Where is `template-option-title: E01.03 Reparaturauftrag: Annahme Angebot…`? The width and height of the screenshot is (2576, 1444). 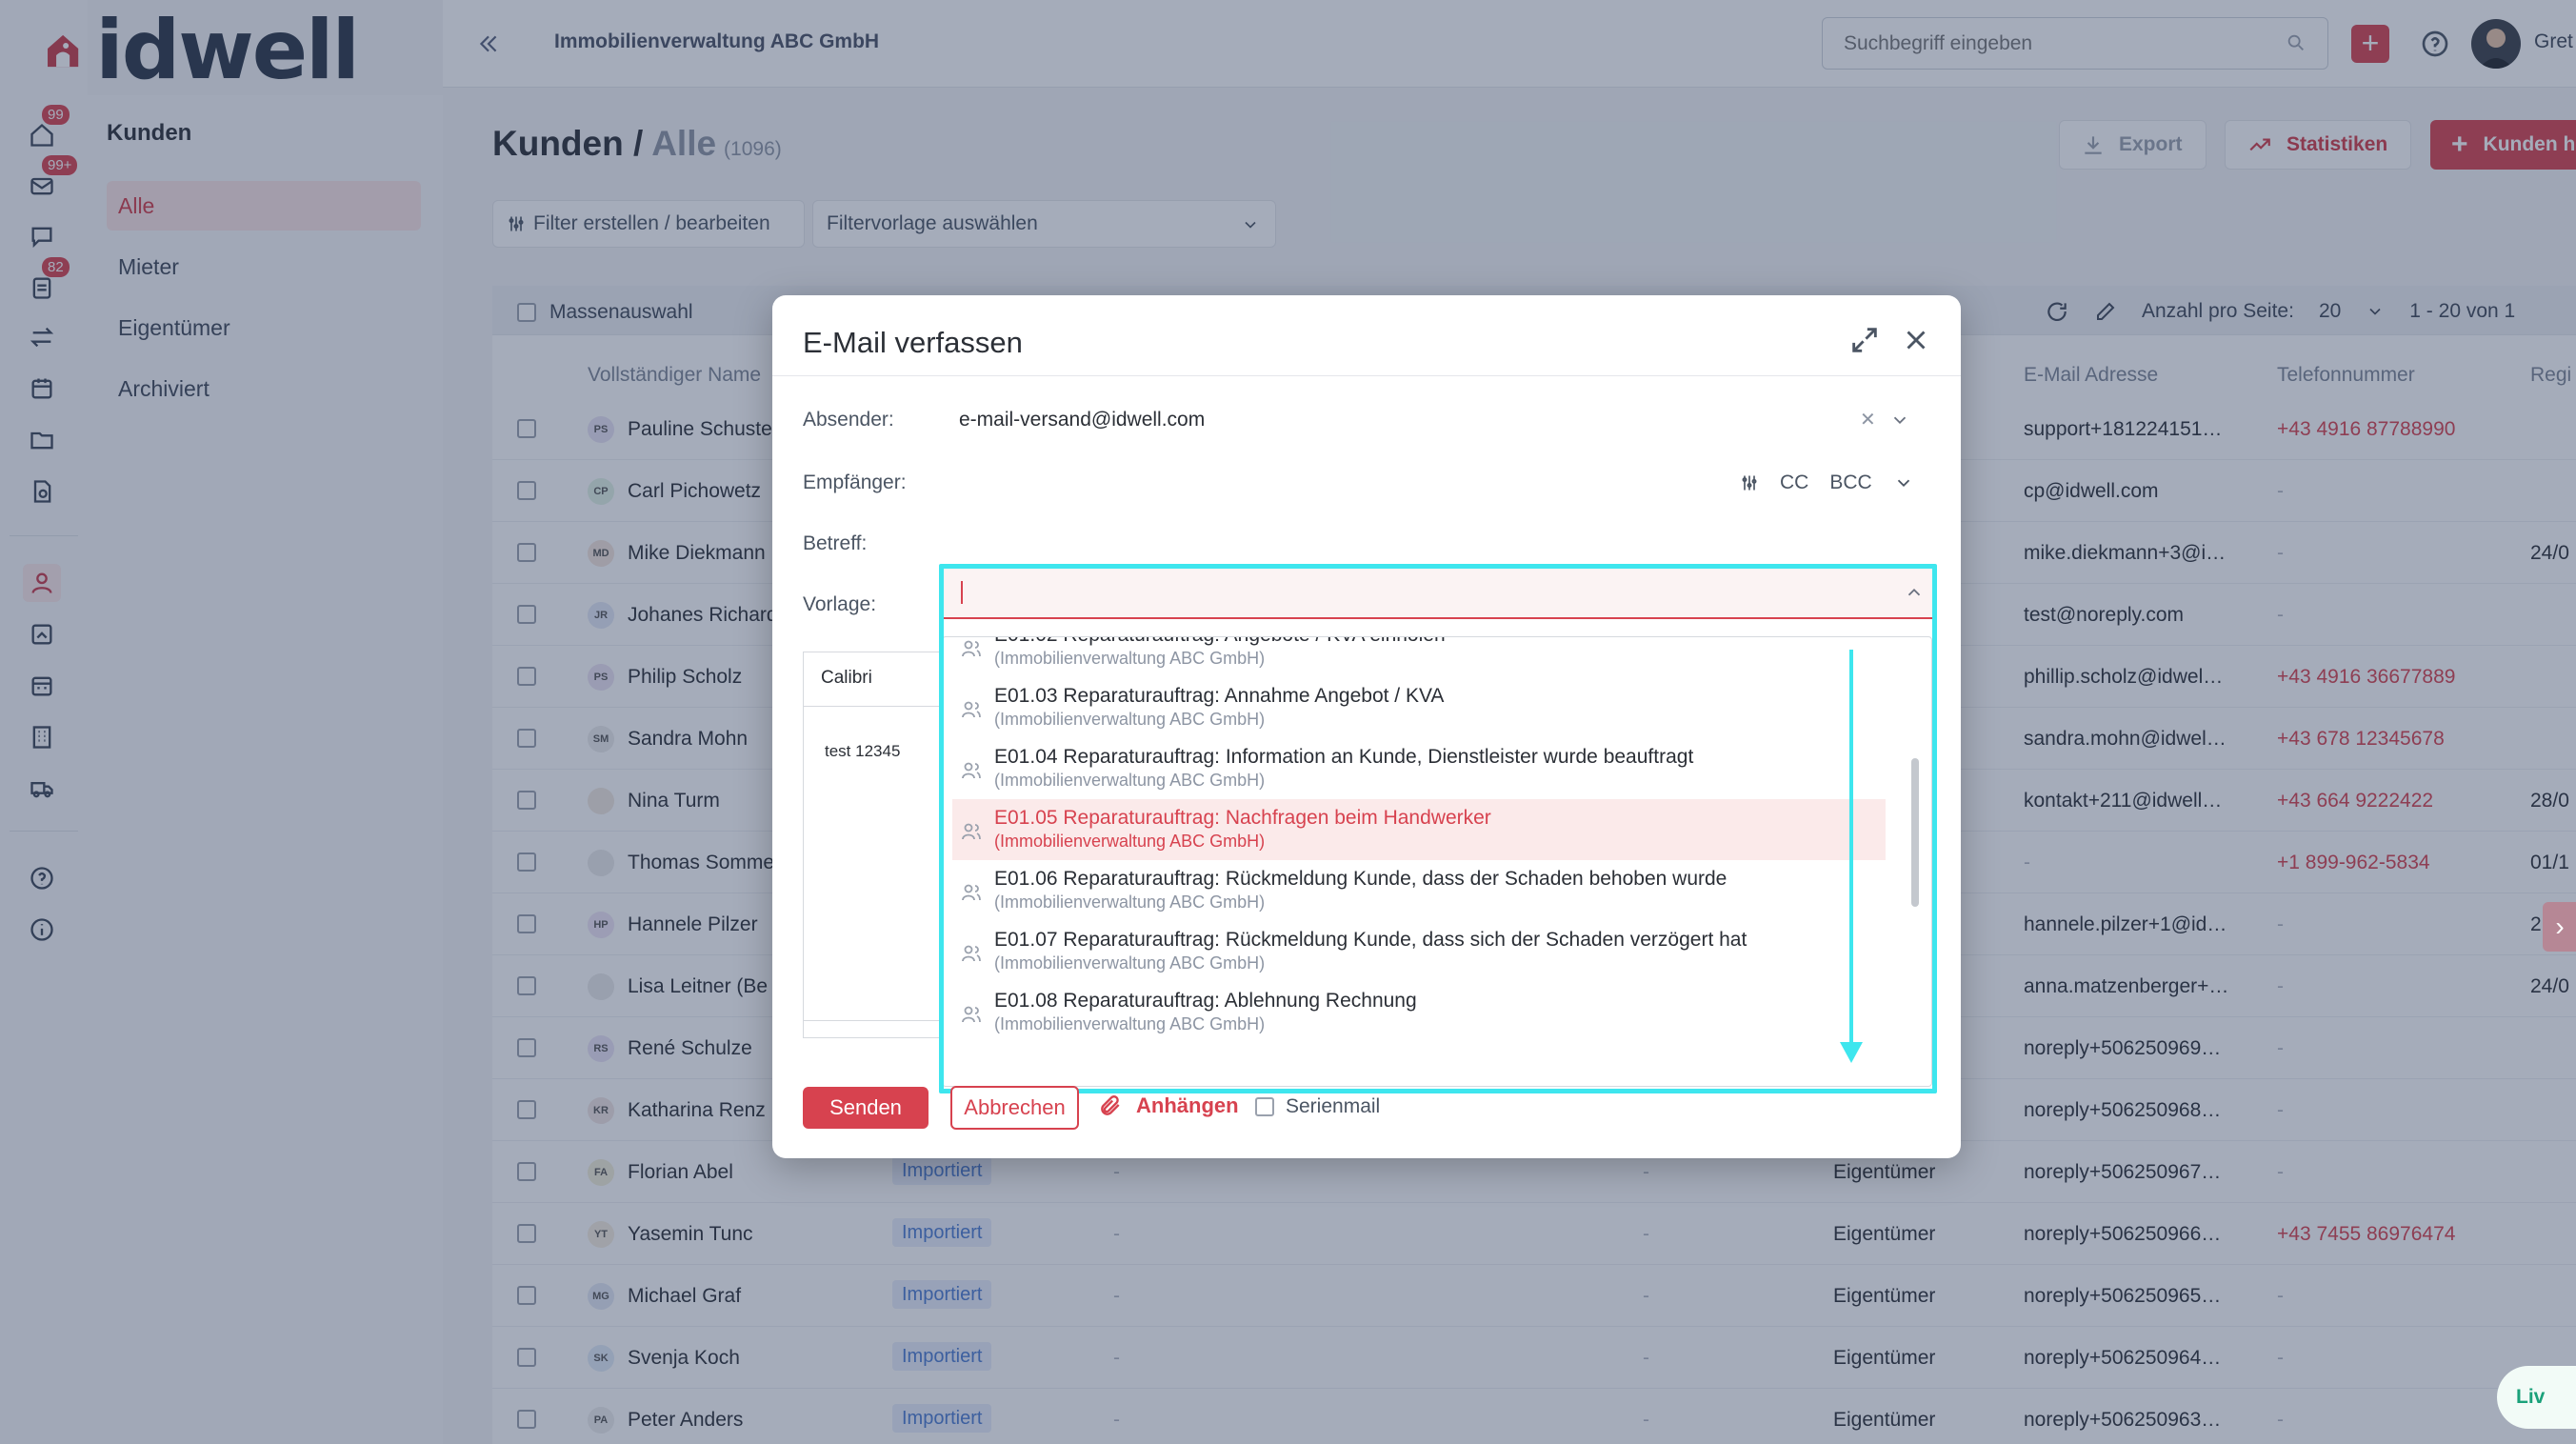
template-option-title: E01.03 Reparaturauftrag: Annahme Angebot… is located at coordinates (1220, 696).